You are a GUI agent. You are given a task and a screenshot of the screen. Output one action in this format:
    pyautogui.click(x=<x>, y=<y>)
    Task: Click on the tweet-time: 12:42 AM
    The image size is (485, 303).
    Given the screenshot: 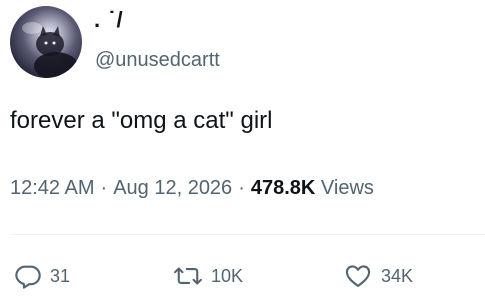 What is the action you would take?
    pyautogui.click(x=52, y=188)
    